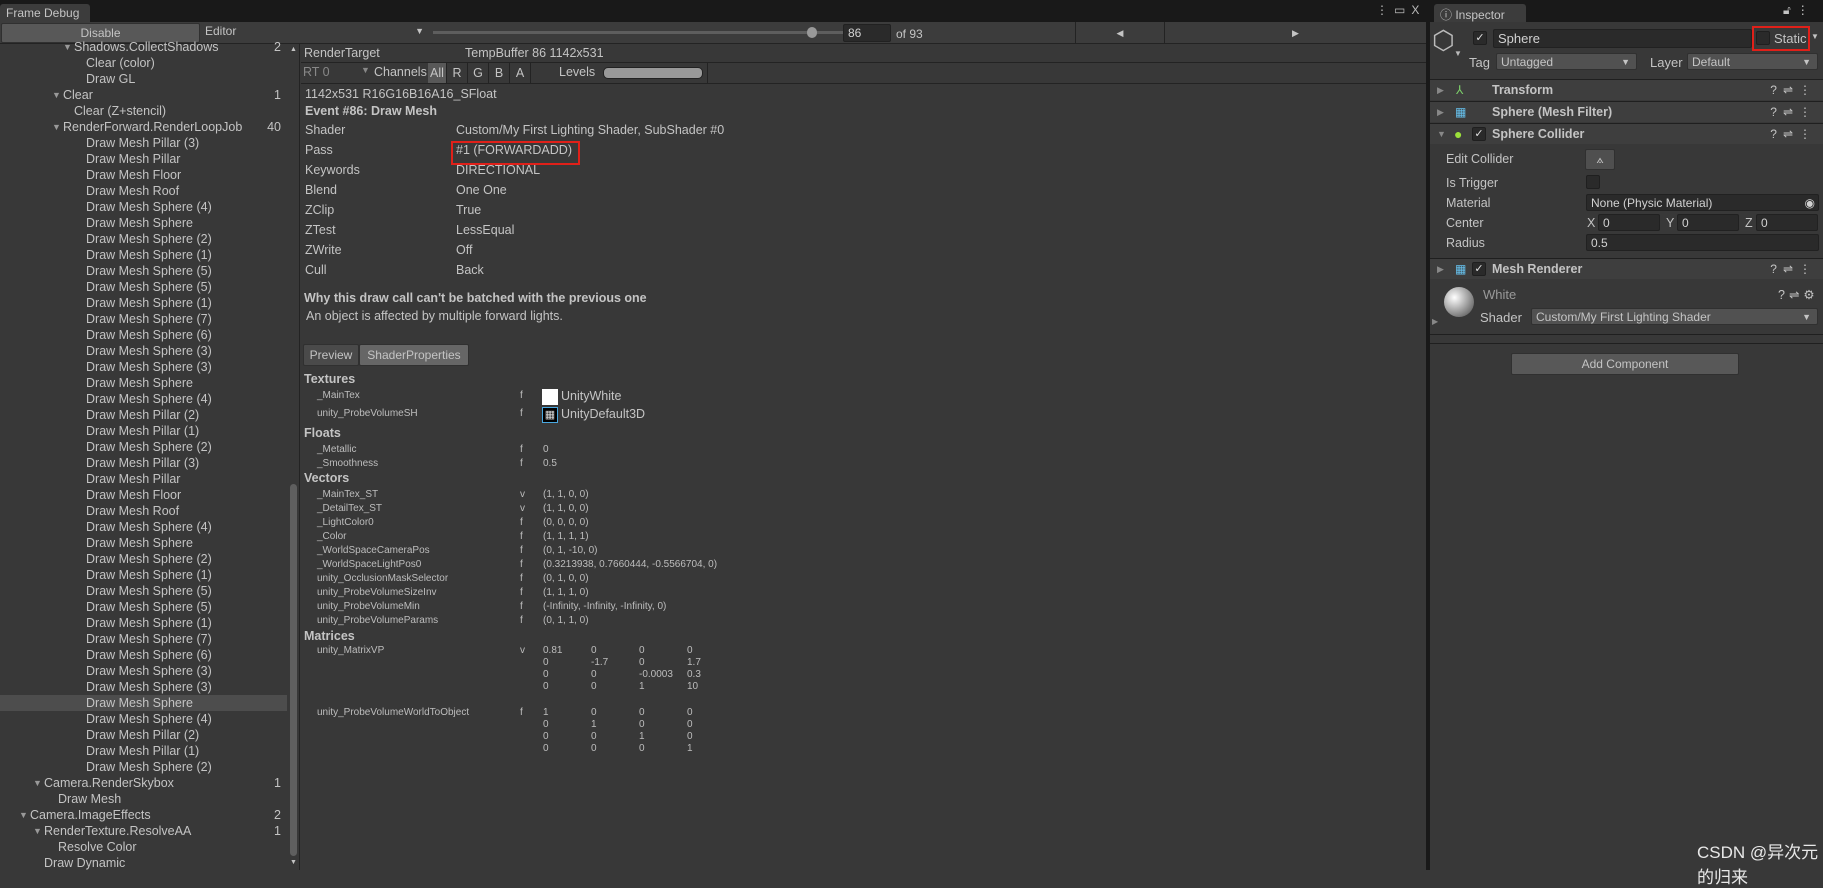  I want to click on tab-preview: Preview, so click(331, 355).